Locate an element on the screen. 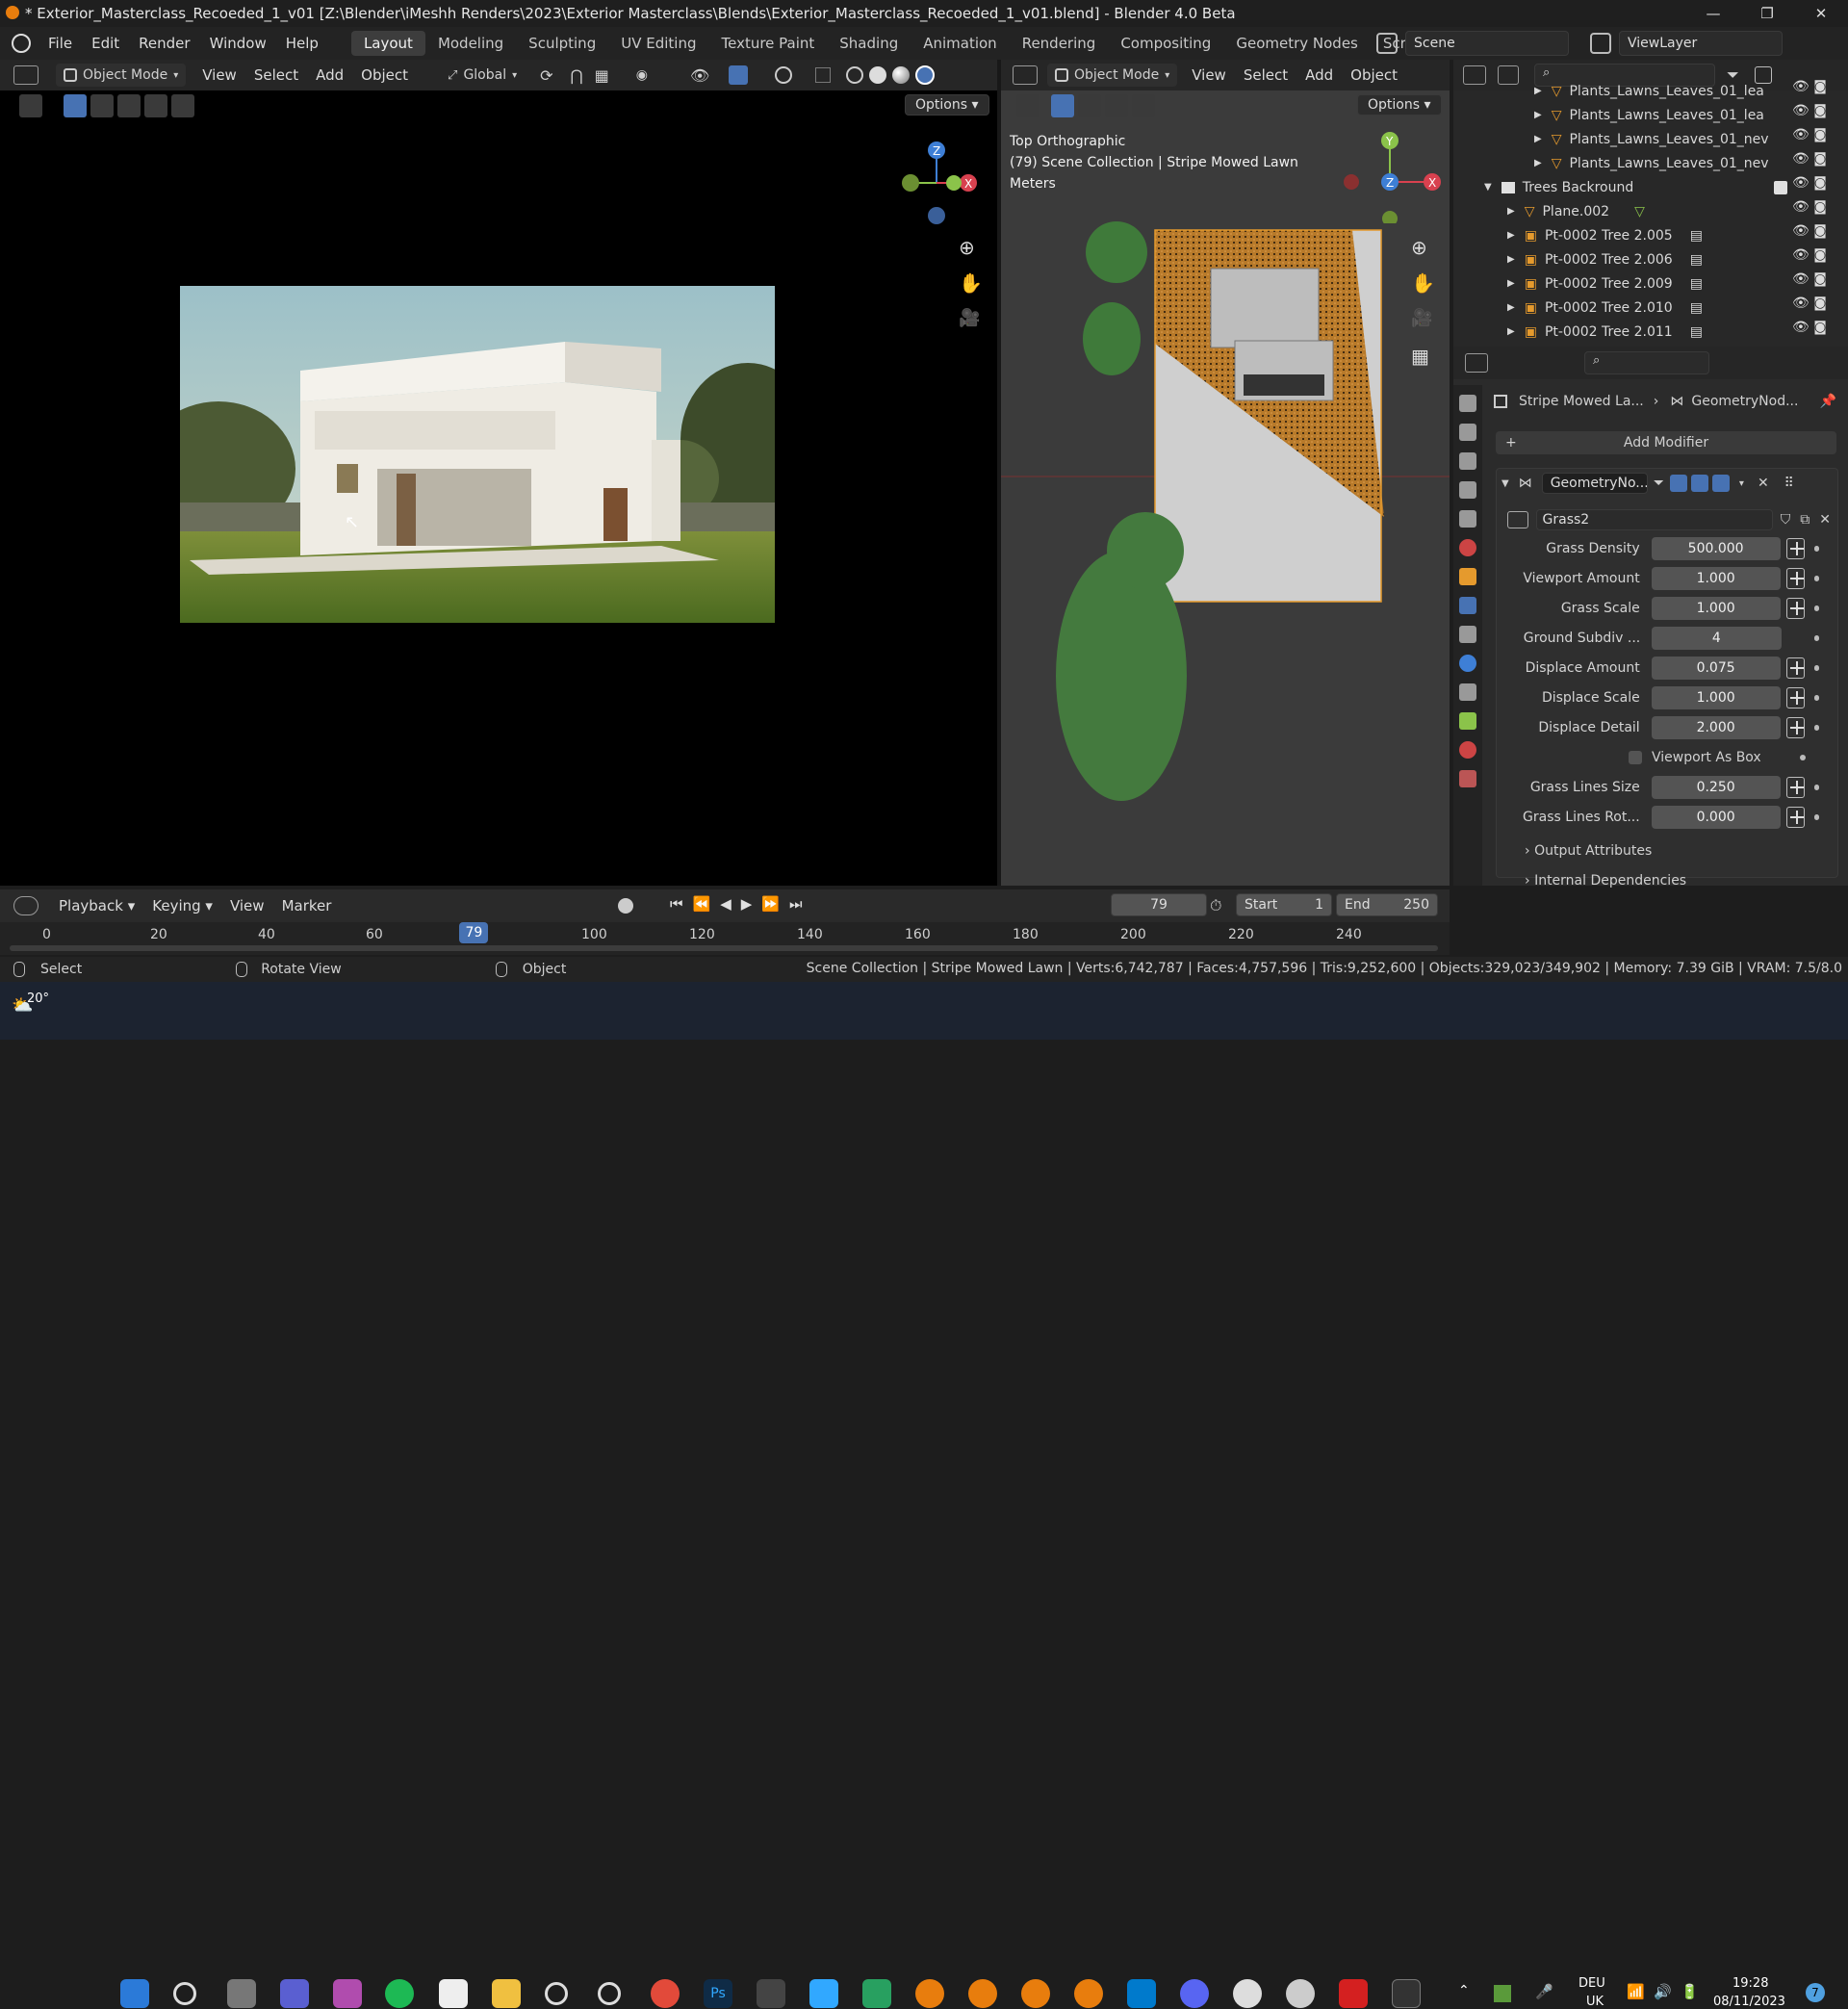  internal-dependencies-subpanel: › Internal Dependencies is located at coordinates (1605, 881).